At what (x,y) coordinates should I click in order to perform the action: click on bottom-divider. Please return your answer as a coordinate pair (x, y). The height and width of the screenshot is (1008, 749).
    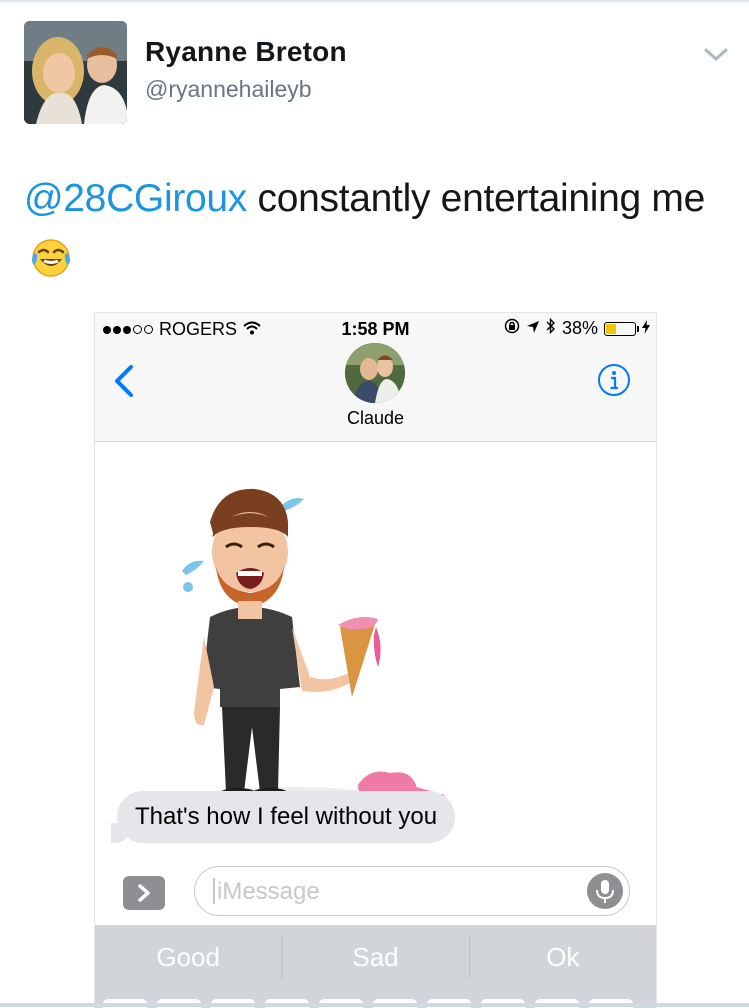
    Looking at the image, I should click on (374, 1005).